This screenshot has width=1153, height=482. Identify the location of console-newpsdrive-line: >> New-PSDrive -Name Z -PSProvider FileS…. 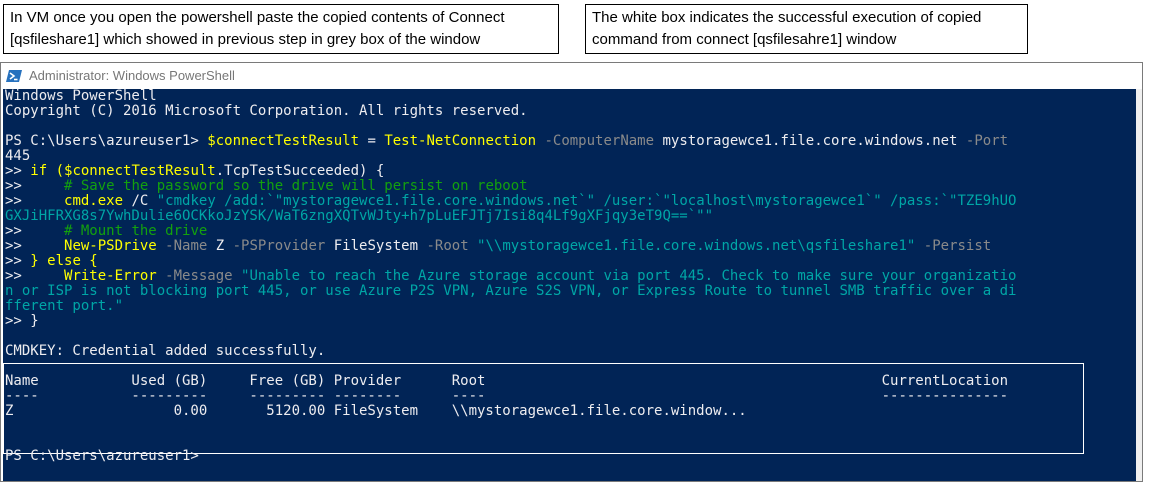
(498, 246).